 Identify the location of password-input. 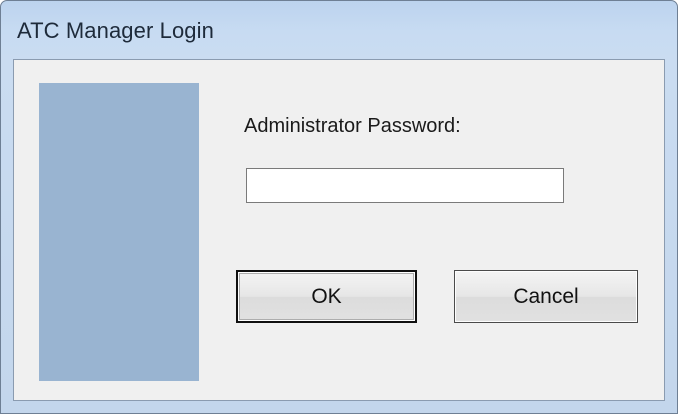
(405, 185).